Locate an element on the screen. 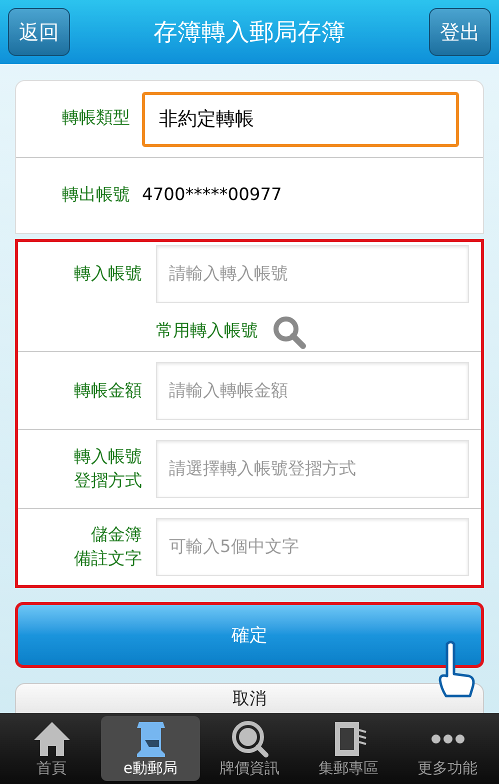  logout-button: 登出 is located at coordinates (460, 32).